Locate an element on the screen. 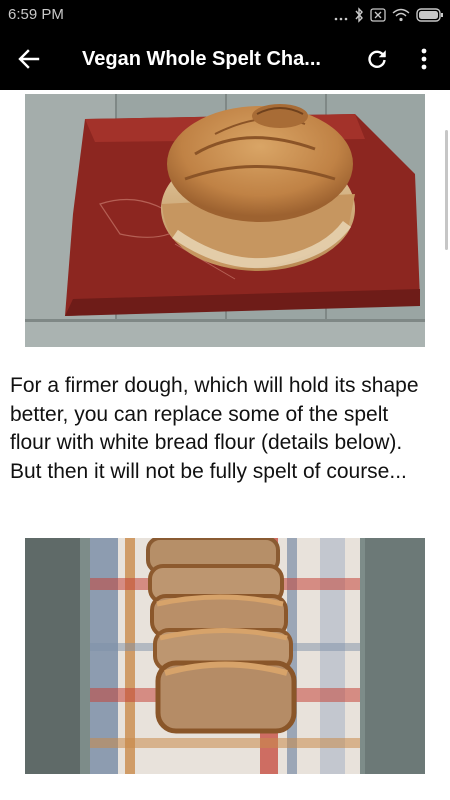 Image resolution: width=450 pixels, height=800 pixels. status-bar: 6:59 PM is located at coordinates (225, 16).